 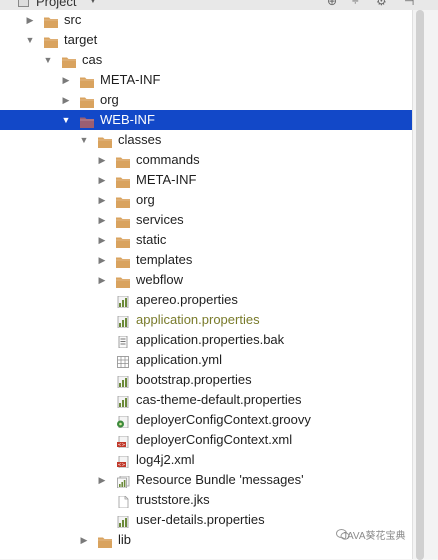 I want to click on tree-row: ▼ target, so click(x=206, y=40).